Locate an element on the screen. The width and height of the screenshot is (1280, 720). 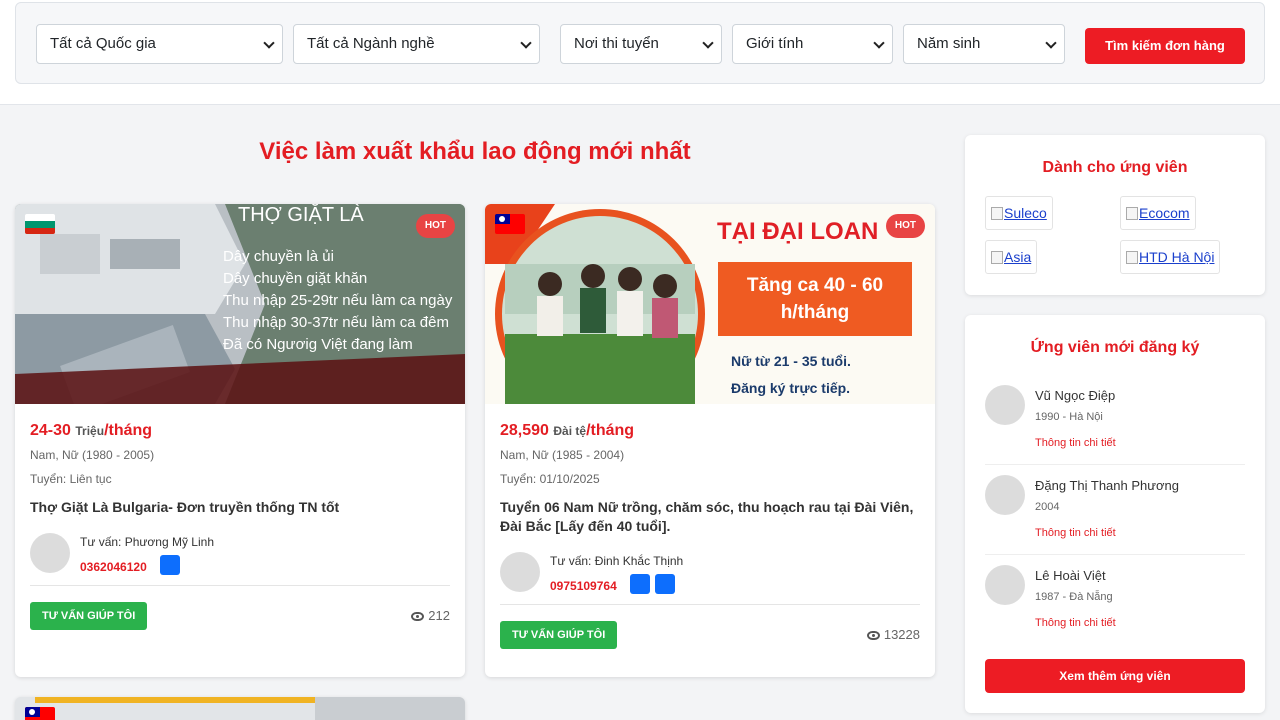
advisor-name: Tư vấn: Phương Mỹ Linh is located at coordinates (147, 542).